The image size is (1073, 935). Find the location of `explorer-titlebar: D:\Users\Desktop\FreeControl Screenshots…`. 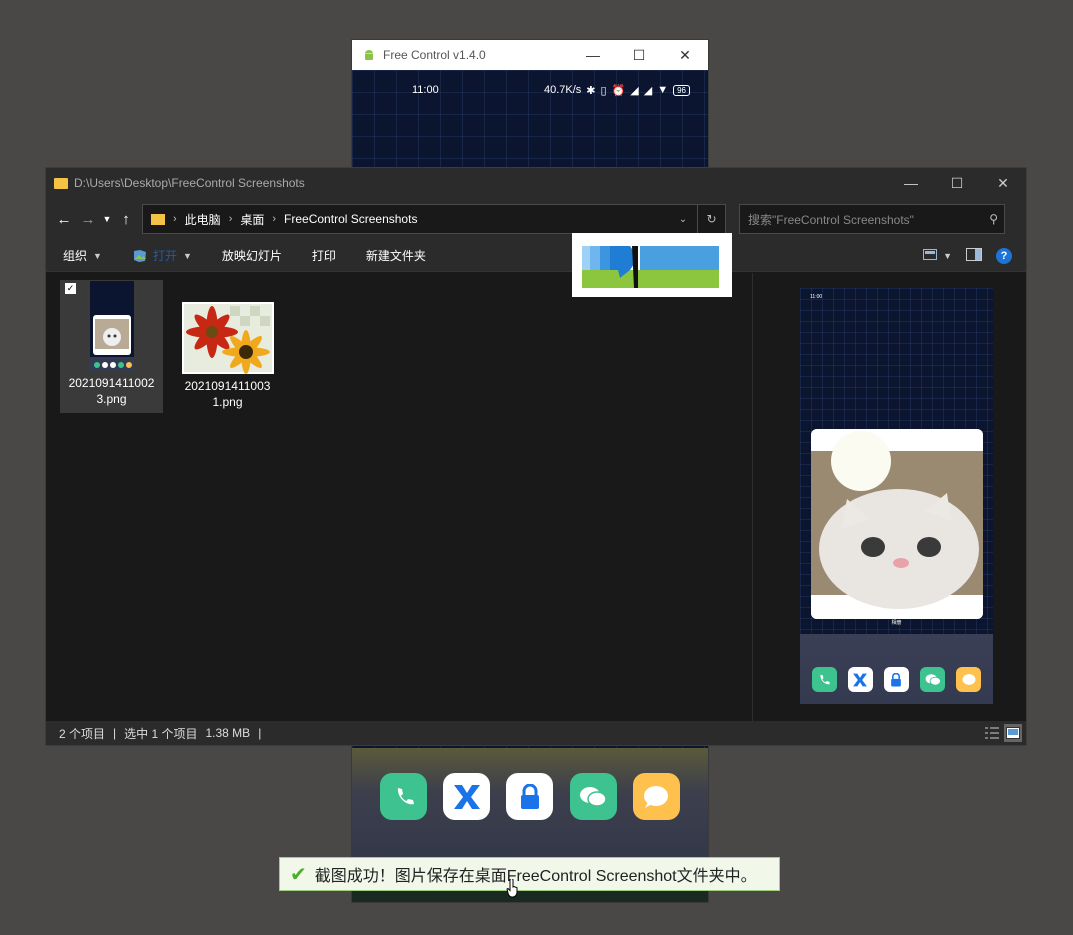

explorer-titlebar: D:\Users\Desktop\FreeControl Screenshots… is located at coordinates (536, 183).